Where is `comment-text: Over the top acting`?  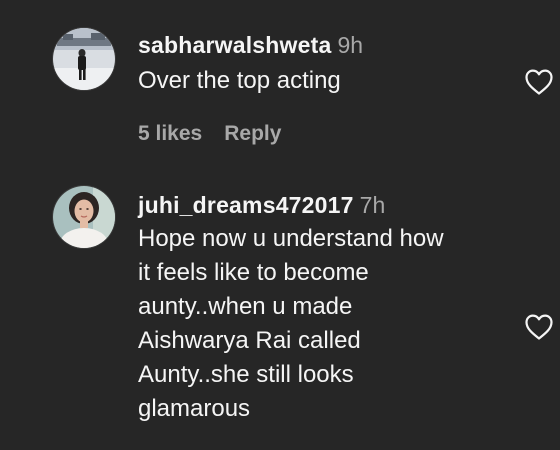 comment-text: Over the top acting is located at coordinates (239, 80).